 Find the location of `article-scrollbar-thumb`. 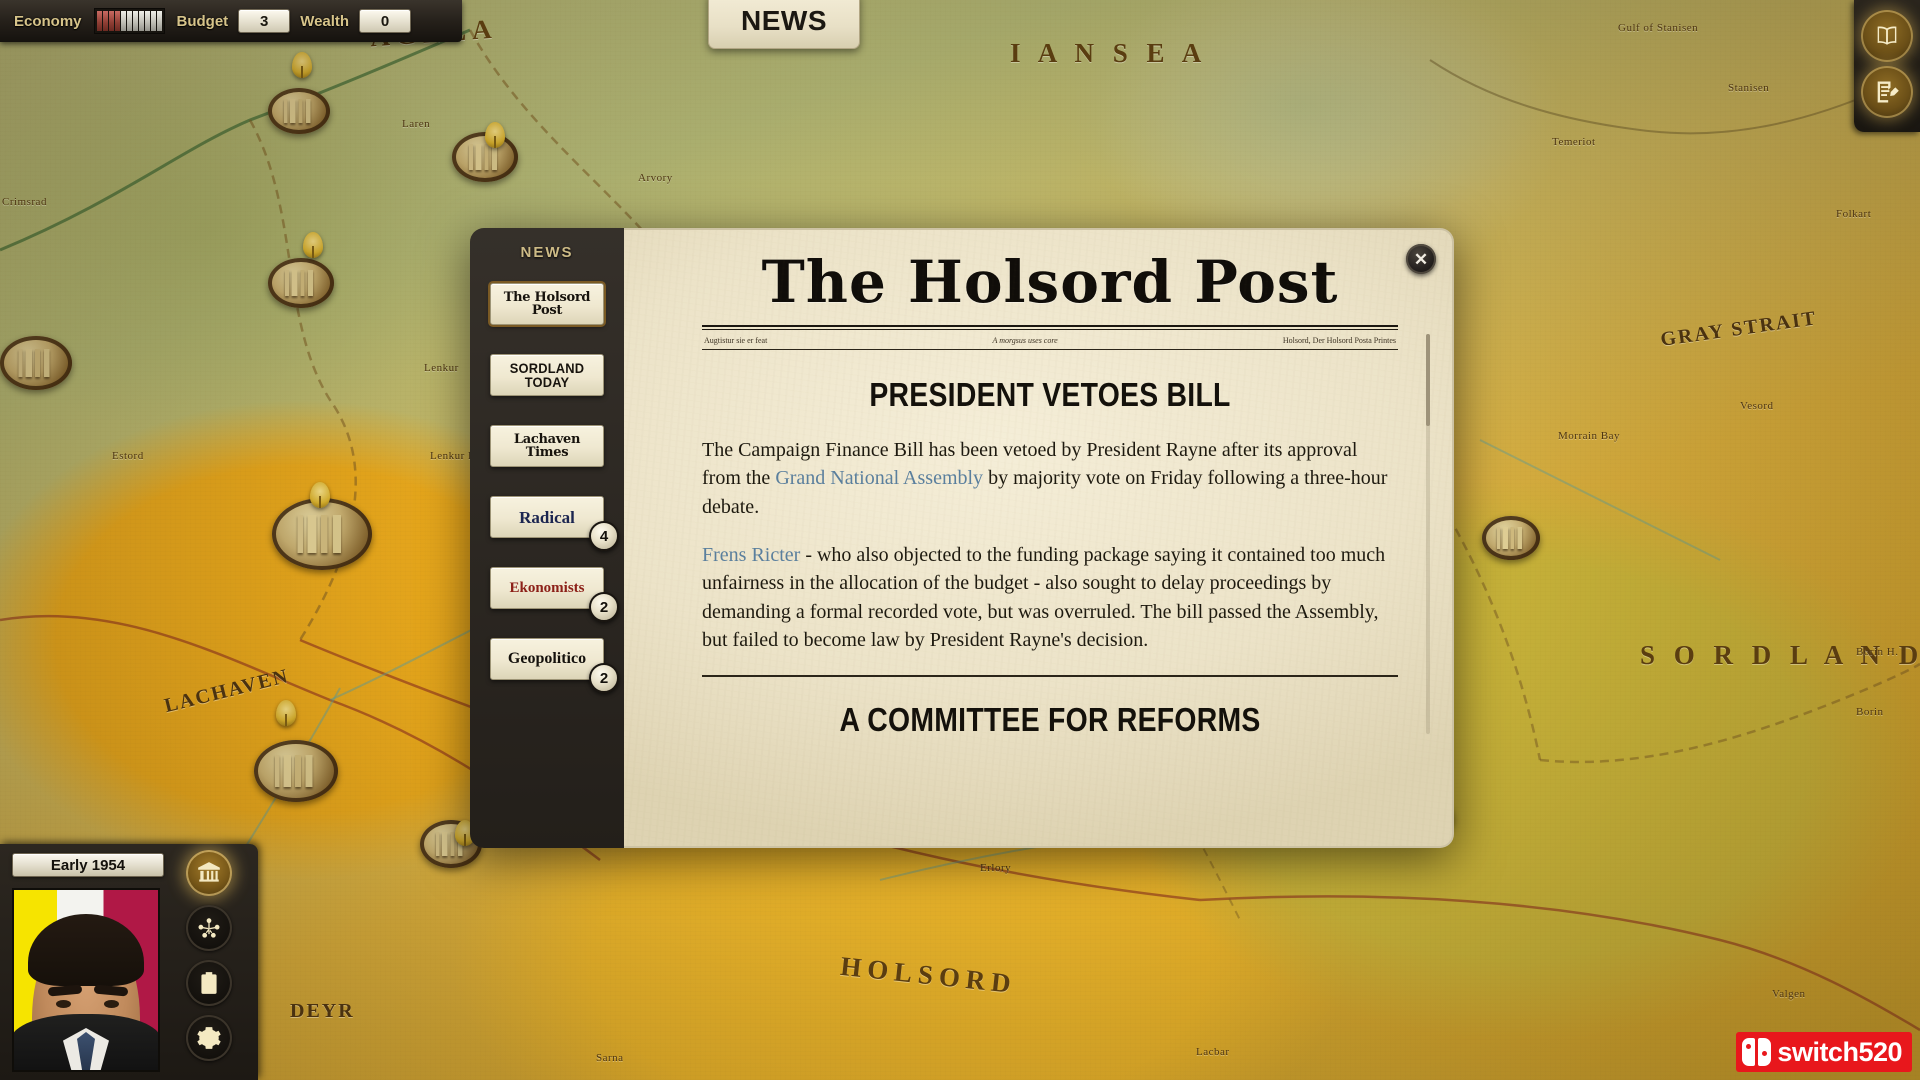

article-scrollbar-thumb is located at coordinates (1428, 380).